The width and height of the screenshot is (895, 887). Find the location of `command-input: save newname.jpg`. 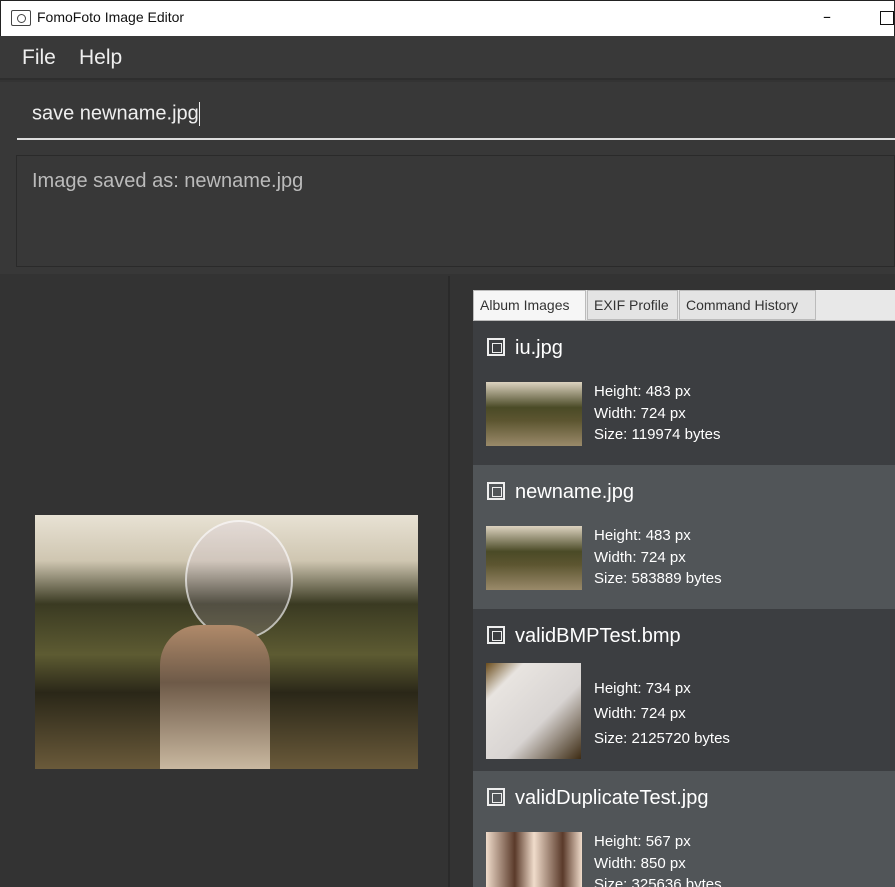

command-input: save newname.jpg is located at coordinates (456, 115).